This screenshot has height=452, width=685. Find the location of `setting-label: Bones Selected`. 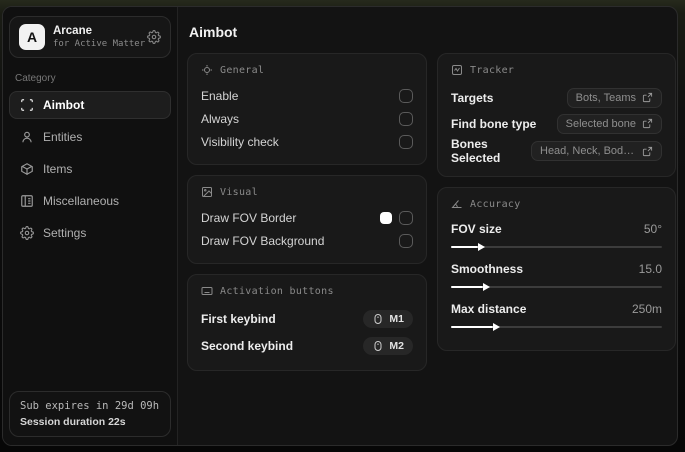

setting-label: Bones Selected is located at coordinates (476, 151).